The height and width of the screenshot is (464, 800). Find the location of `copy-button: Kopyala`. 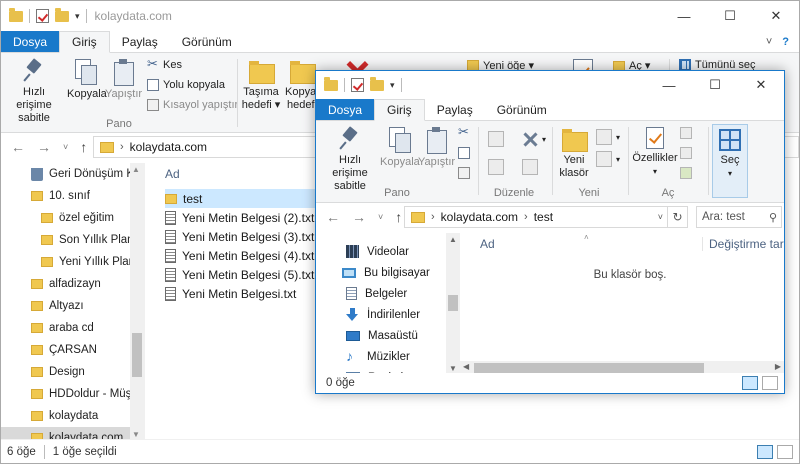

copy-button: Kopyala is located at coordinates (400, 148).